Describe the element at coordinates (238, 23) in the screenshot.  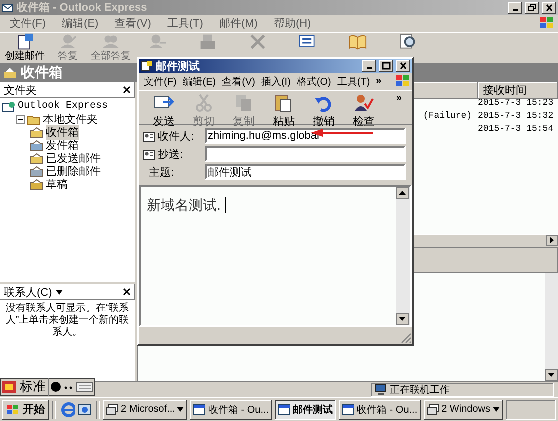
I see `menu-item: 邮件(M)` at that location.